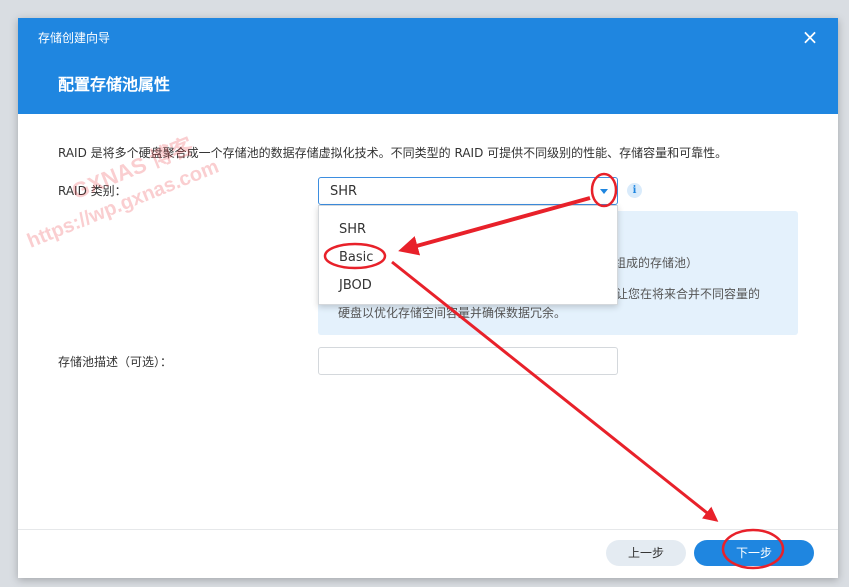 The width and height of the screenshot is (849, 587). I want to click on highlight-circle-chevron, so click(604, 190).